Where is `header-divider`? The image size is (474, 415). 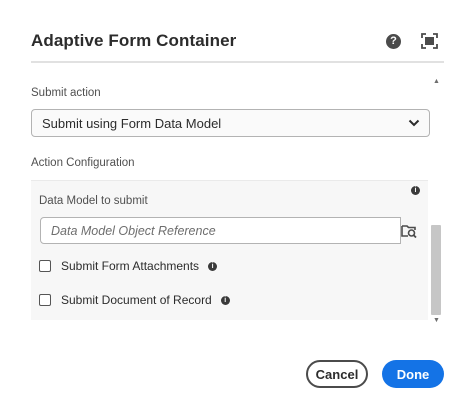
header-divider is located at coordinates (237, 62).